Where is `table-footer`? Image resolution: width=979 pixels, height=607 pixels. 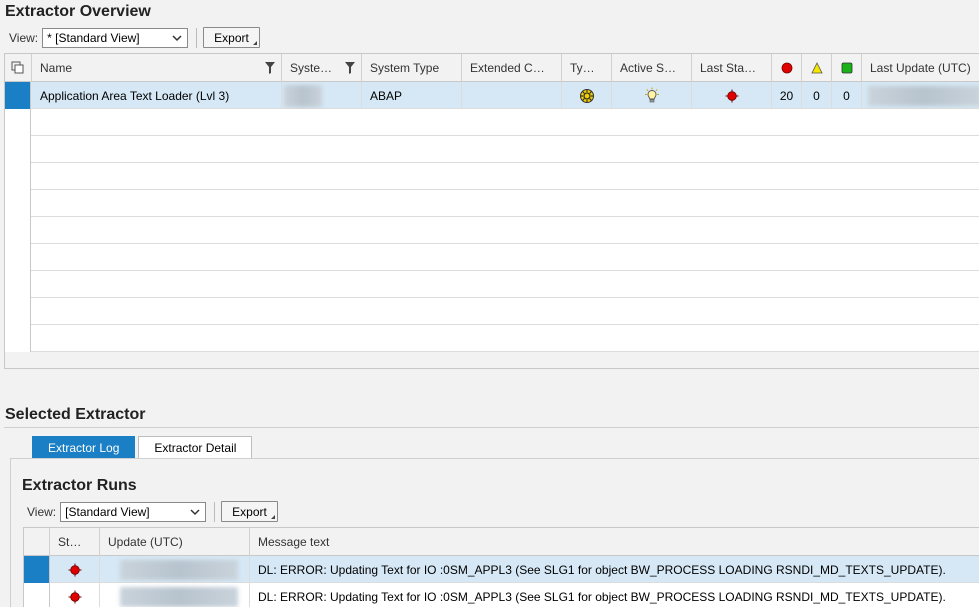 table-footer is located at coordinates (492, 360).